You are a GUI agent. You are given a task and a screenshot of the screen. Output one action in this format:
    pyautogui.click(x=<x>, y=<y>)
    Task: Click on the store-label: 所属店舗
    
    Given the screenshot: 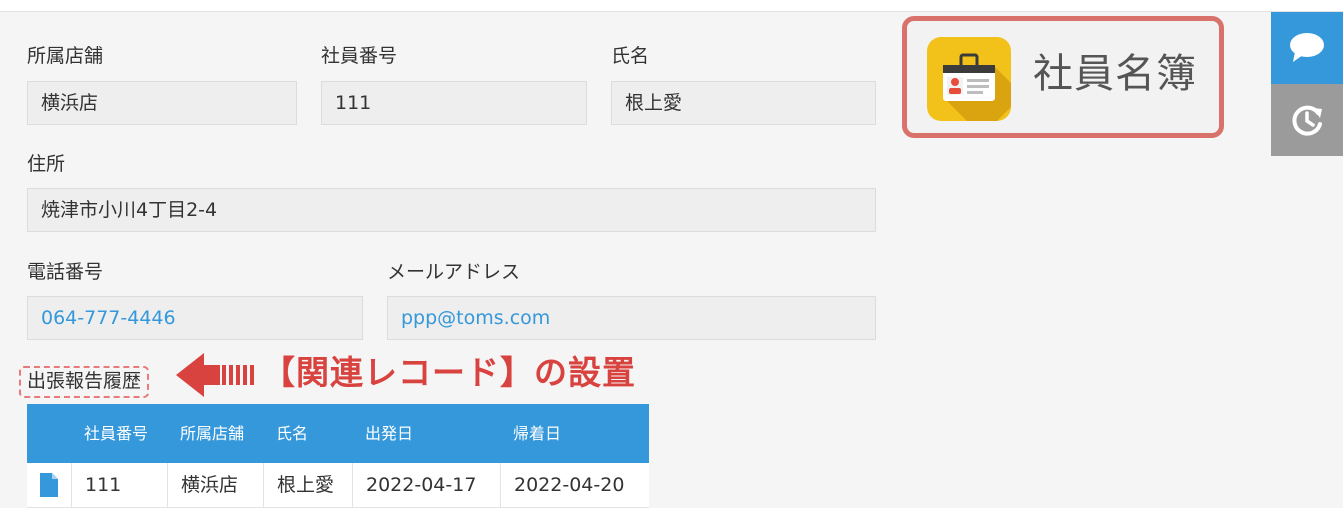 What is the action you would take?
    pyautogui.click(x=65, y=56)
    